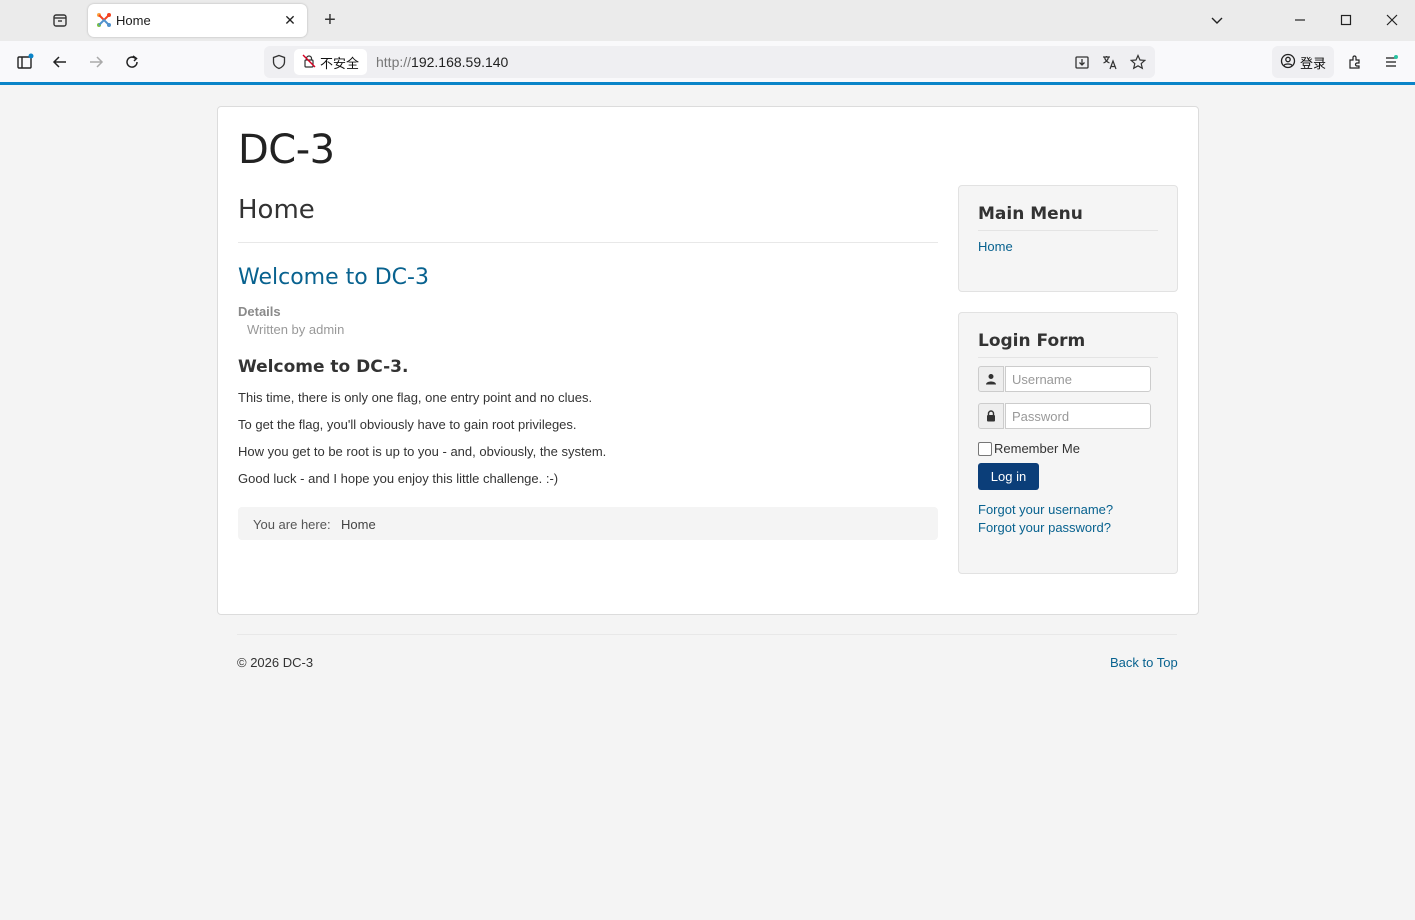 This screenshot has width=1415, height=920. I want to click on article-author: Written by admin, so click(296, 329).